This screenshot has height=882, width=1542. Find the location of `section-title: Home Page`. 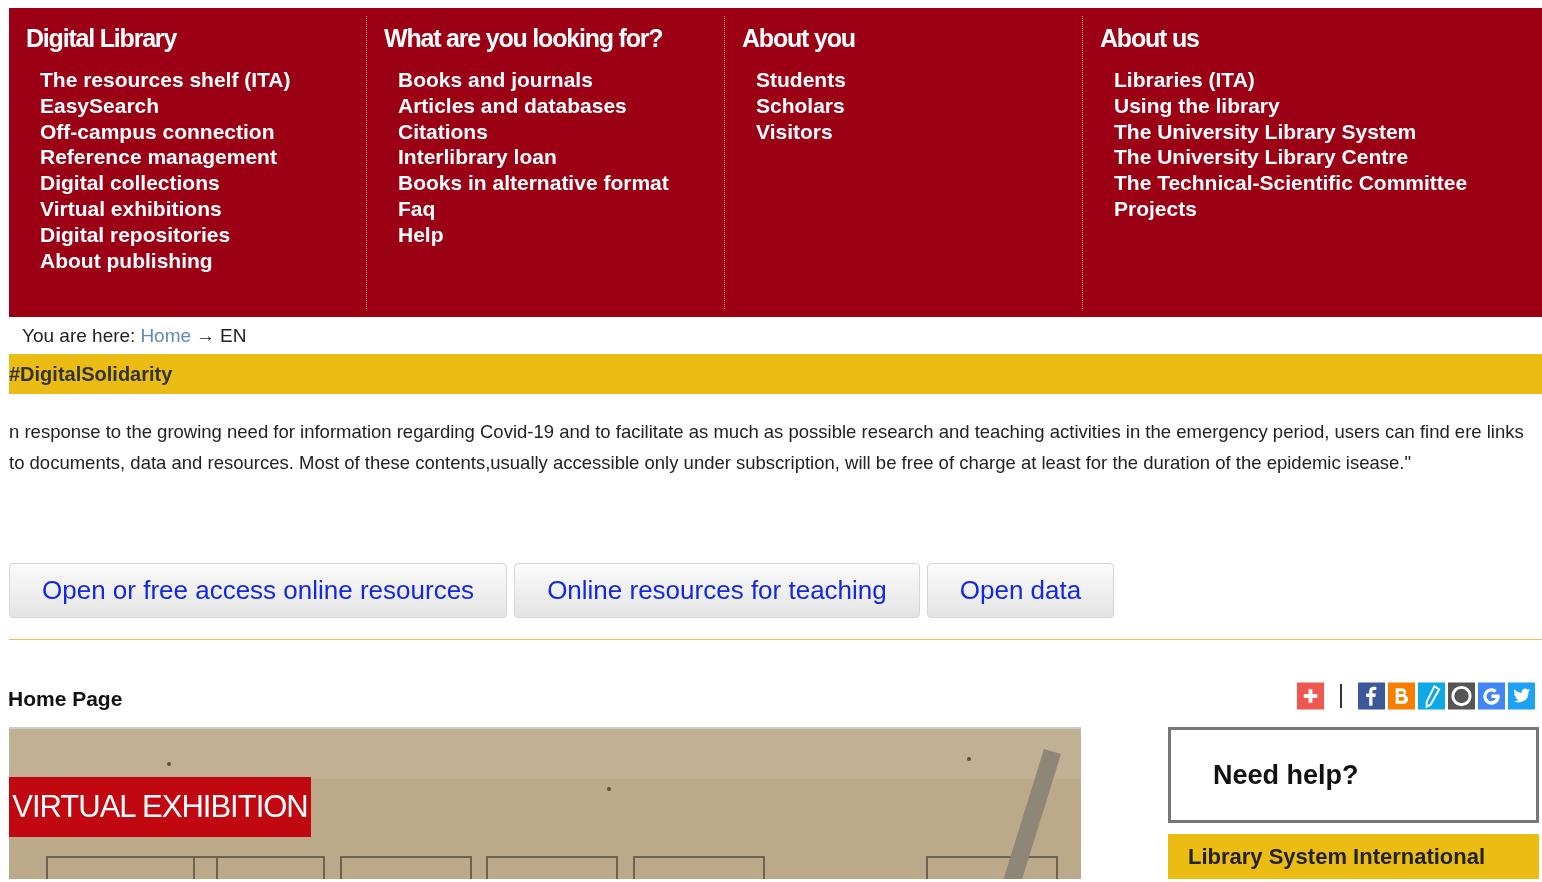

section-title: Home Page is located at coordinates (65, 699).